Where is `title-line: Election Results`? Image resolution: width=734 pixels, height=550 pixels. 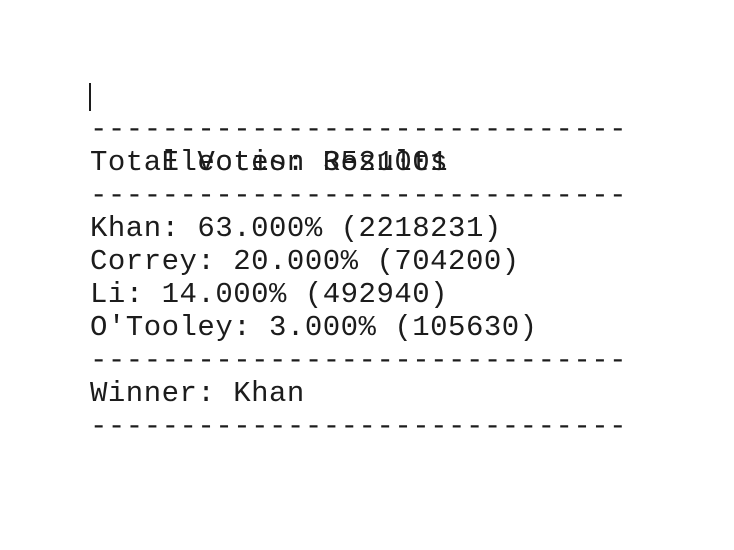
title-line: Election Results is located at coordinates (358, 129).